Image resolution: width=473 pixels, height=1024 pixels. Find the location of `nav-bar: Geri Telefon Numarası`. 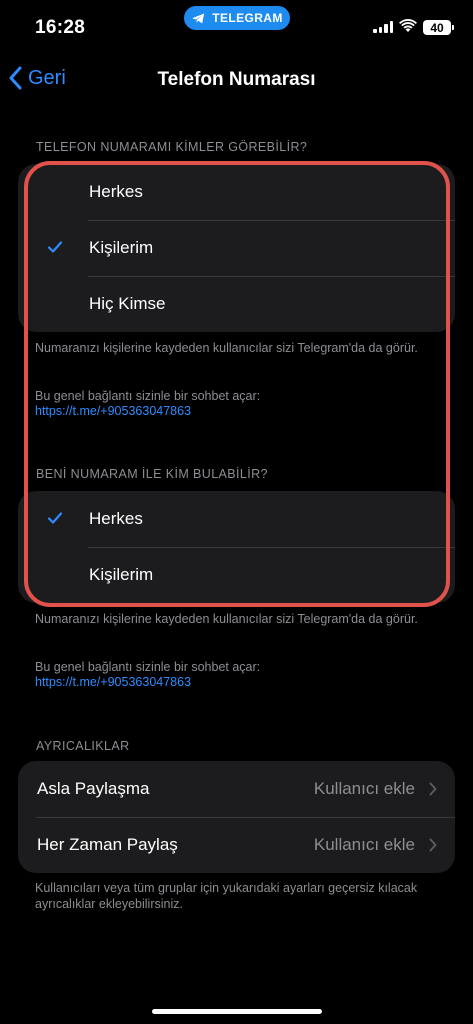

nav-bar: Geri Telefon Numarası is located at coordinates (236, 80).